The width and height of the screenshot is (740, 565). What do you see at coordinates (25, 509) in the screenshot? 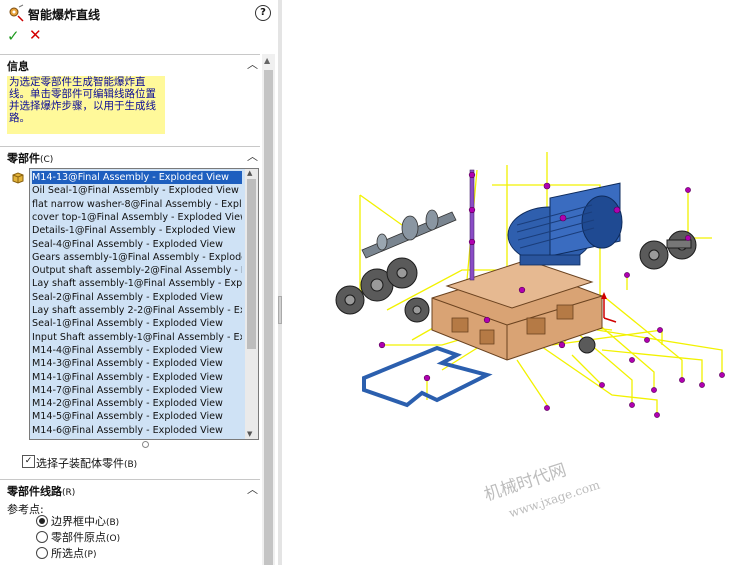
I see `reference-point-label: 参考点:` at bounding box center [25, 509].